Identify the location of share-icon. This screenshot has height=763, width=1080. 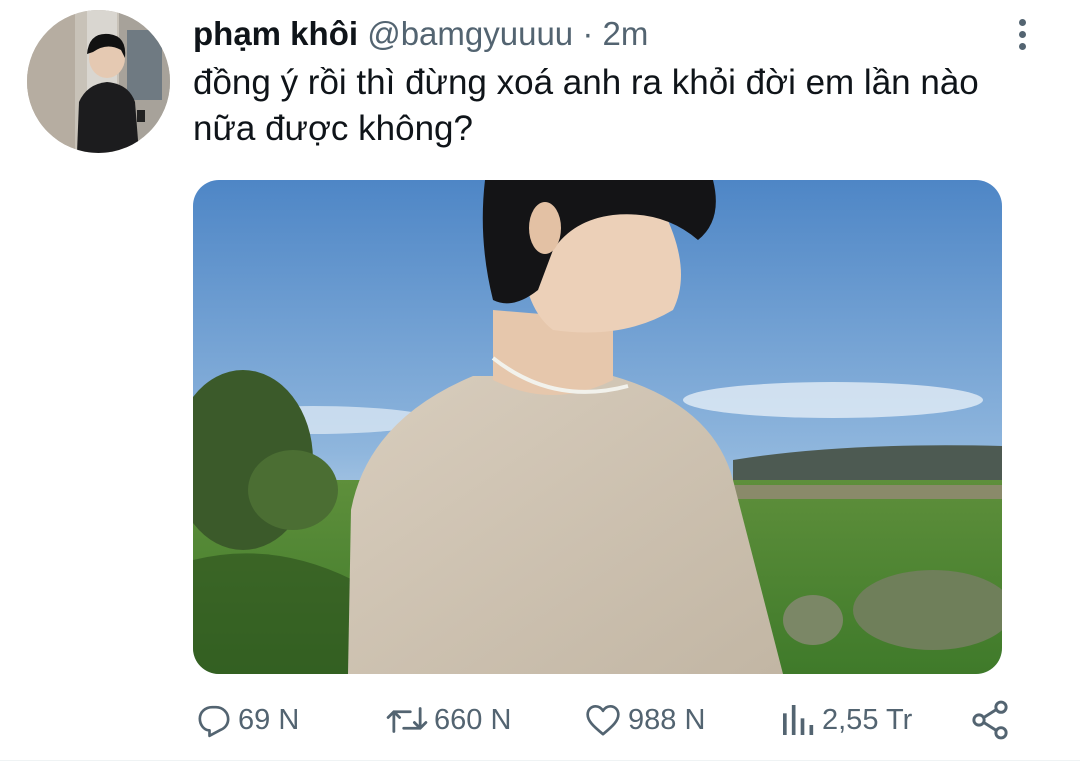
(990, 720).